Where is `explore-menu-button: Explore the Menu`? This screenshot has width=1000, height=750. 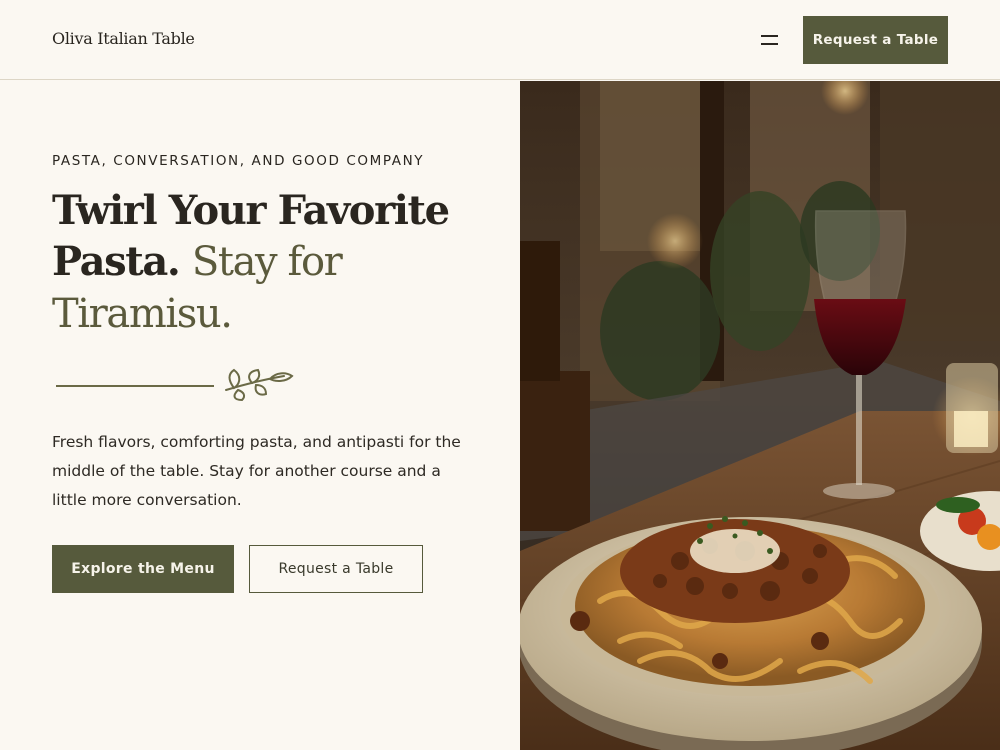 explore-menu-button: Explore the Menu is located at coordinates (143, 569).